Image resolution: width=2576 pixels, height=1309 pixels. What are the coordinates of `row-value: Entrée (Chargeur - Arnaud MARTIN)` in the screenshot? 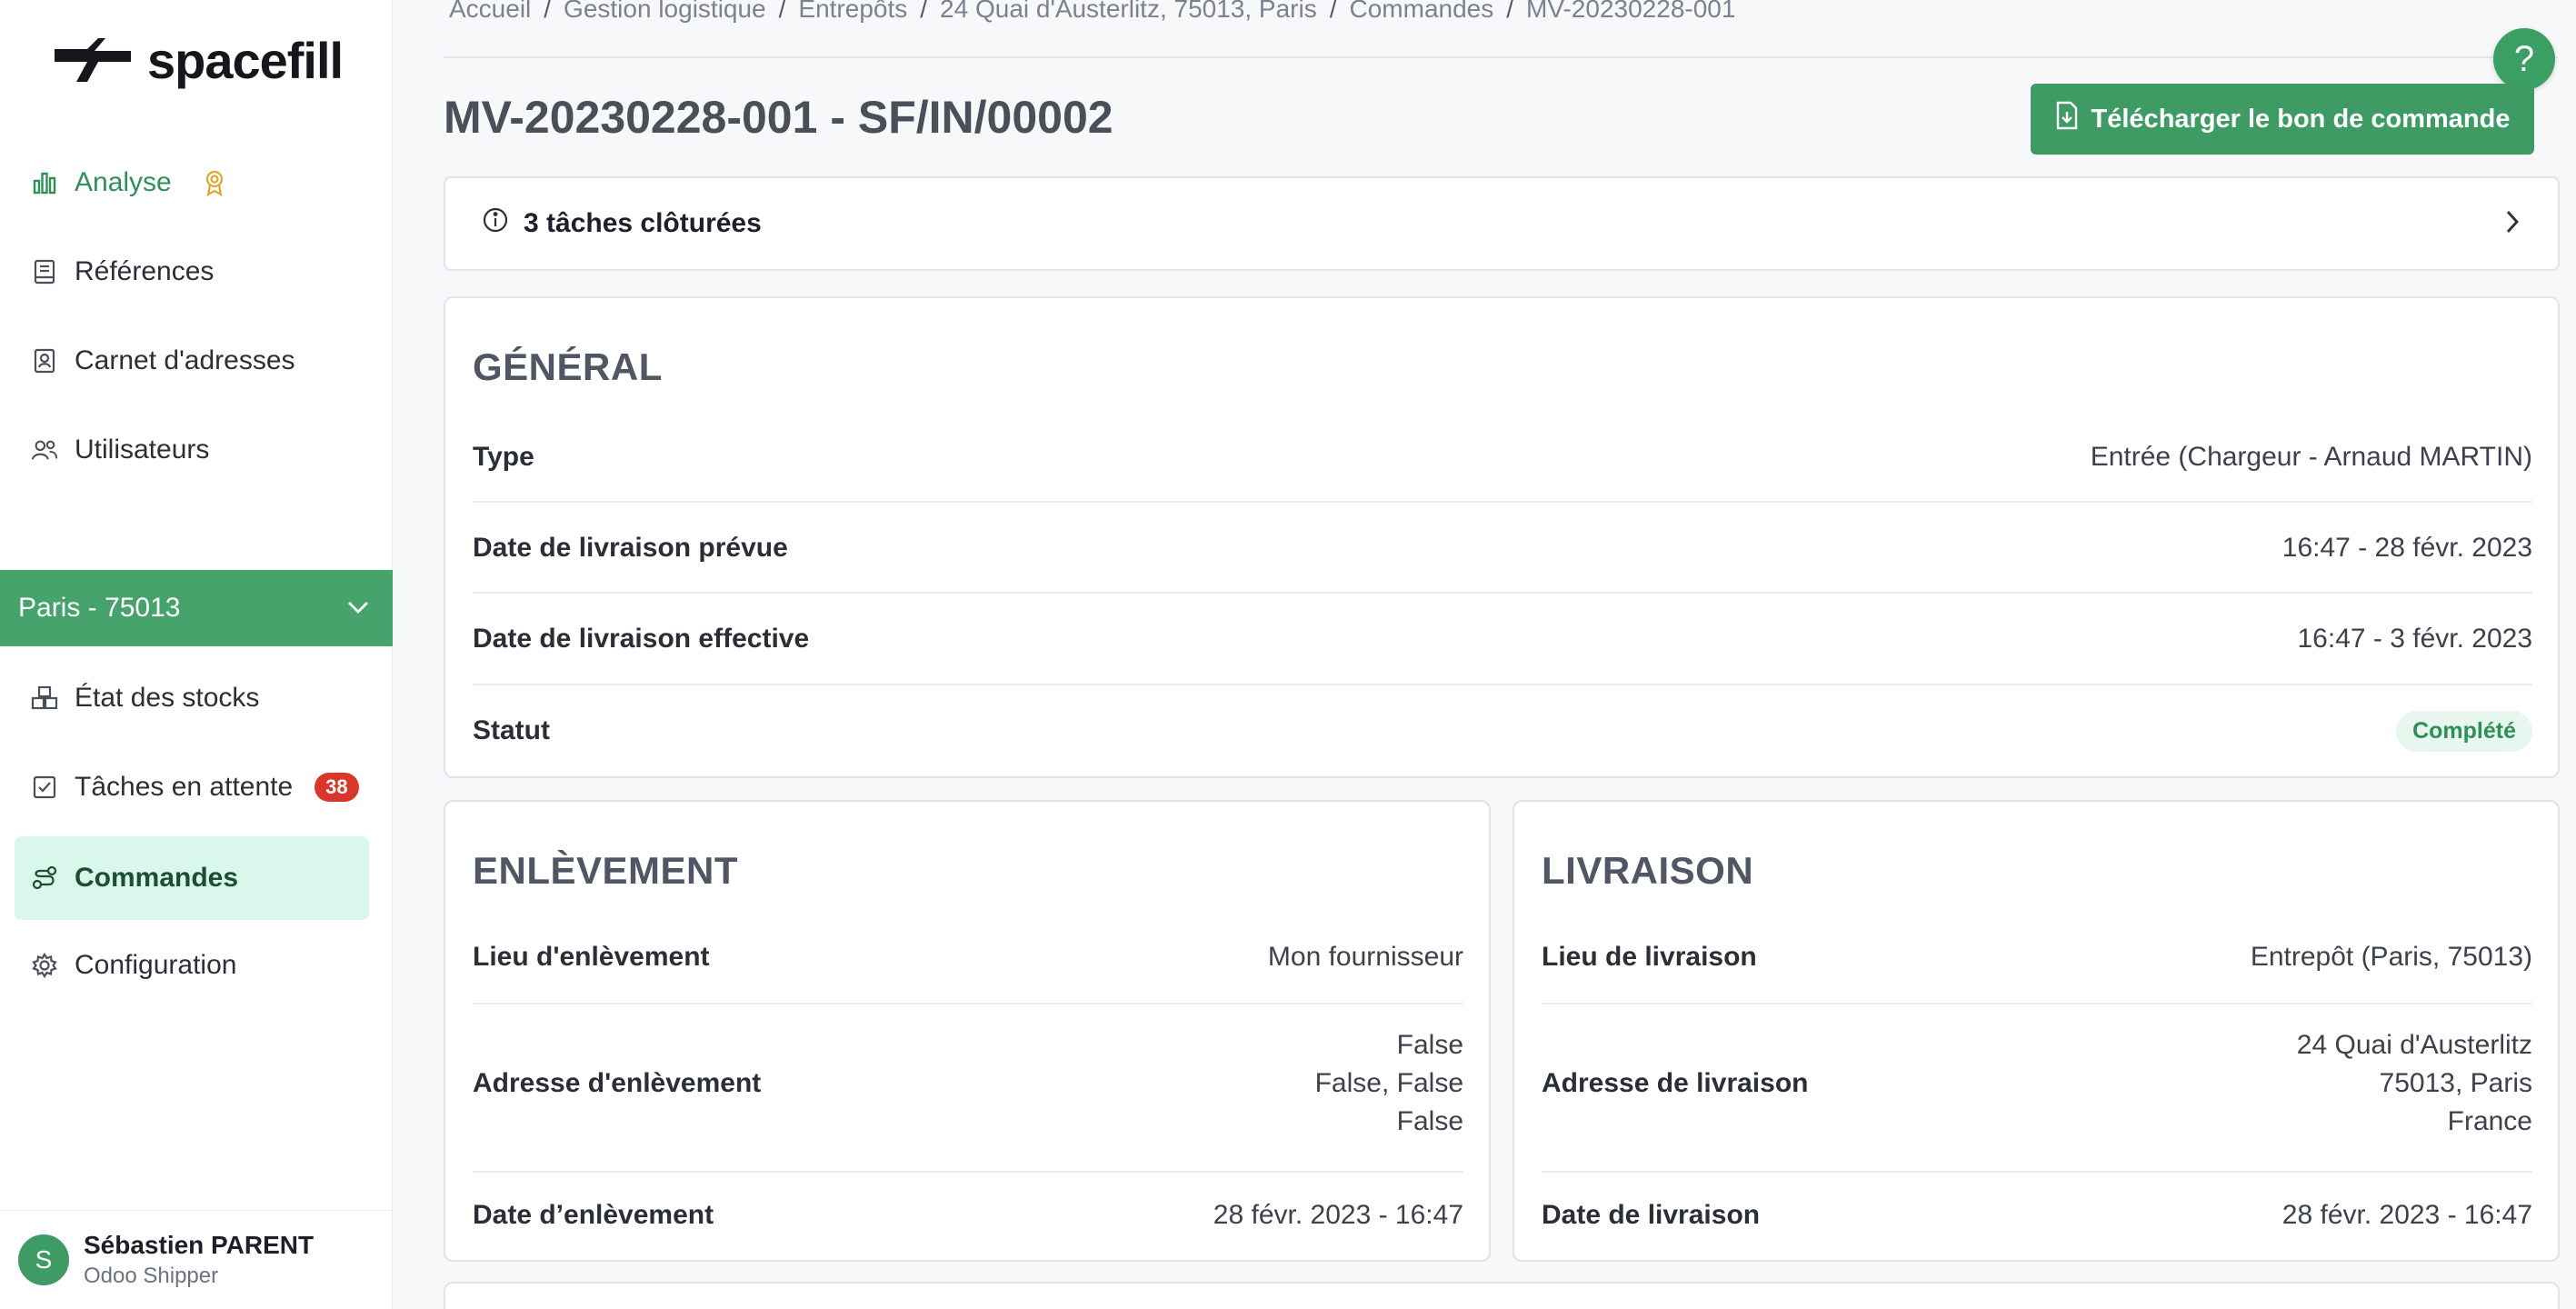 It's located at (2311, 457).